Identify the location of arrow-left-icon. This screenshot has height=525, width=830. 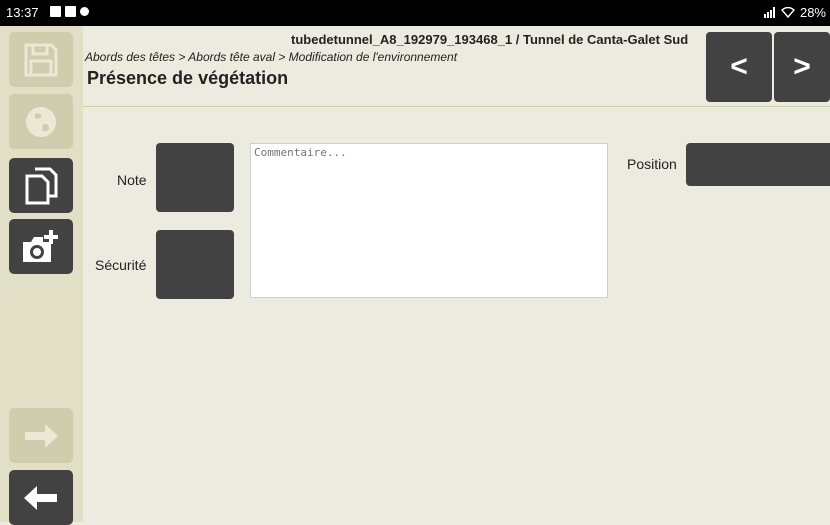
(40, 497).